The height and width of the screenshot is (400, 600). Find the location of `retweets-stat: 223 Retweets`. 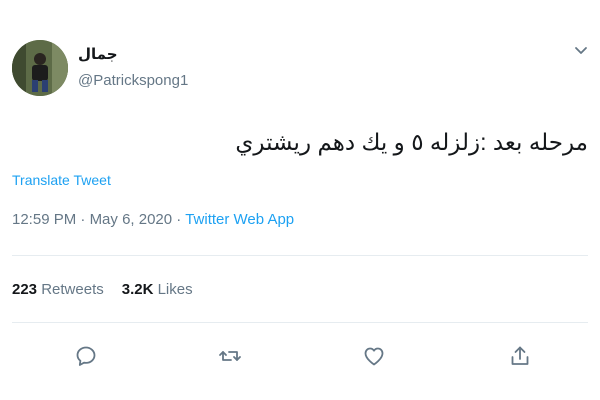

retweets-stat: 223 Retweets is located at coordinates (58, 289).